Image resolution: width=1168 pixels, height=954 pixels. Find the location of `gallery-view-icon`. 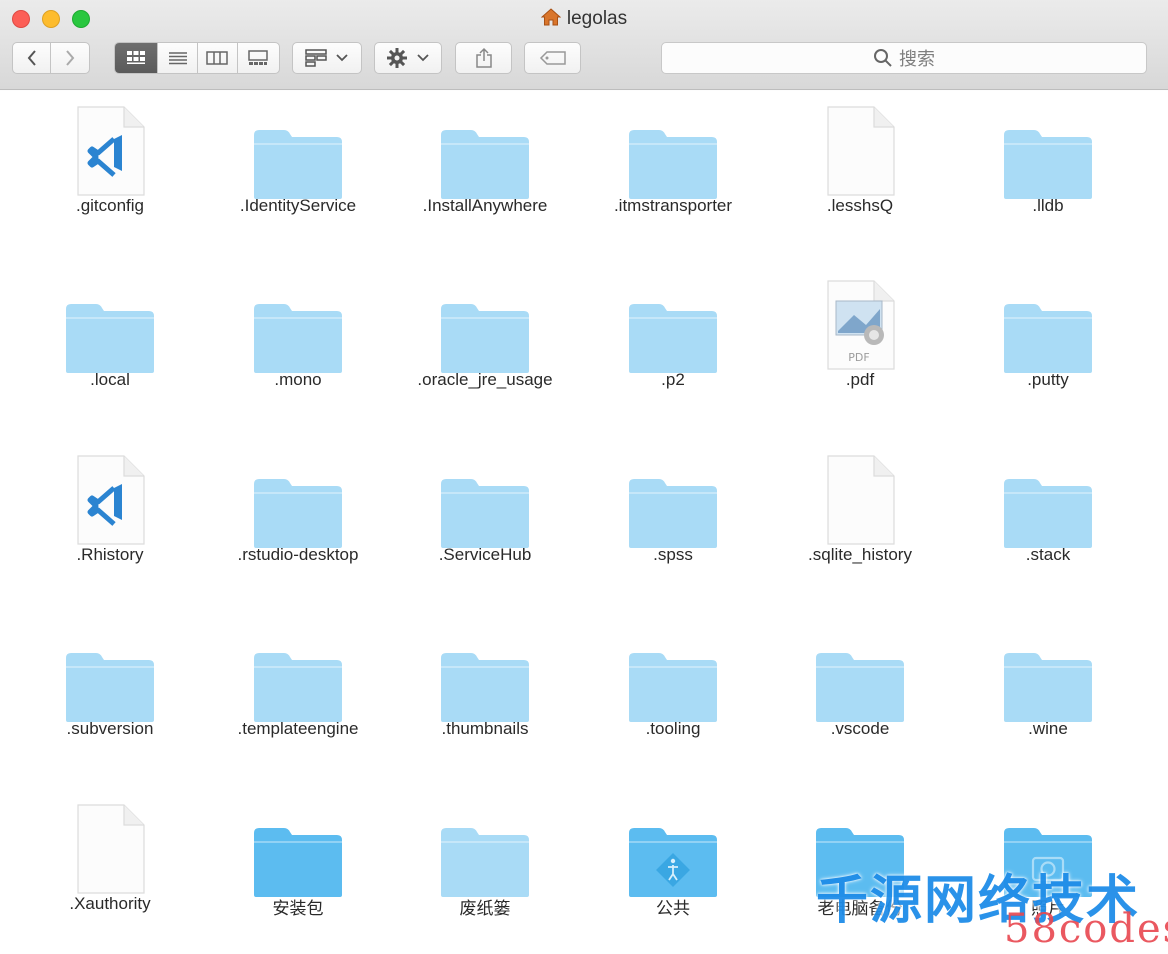

gallery-view-icon is located at coordinates (258, 57).